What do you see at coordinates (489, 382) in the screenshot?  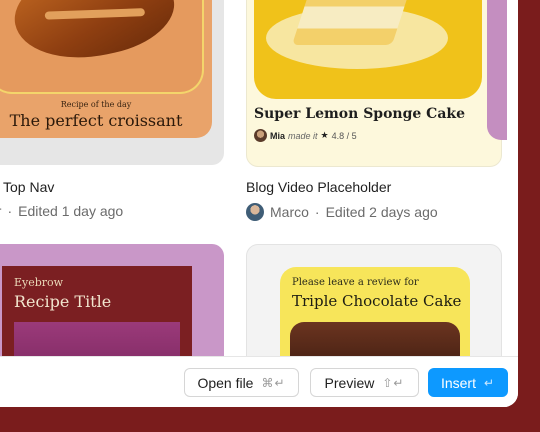 I see `shortcut-hint: ↵` at bounding box center [489, 382].